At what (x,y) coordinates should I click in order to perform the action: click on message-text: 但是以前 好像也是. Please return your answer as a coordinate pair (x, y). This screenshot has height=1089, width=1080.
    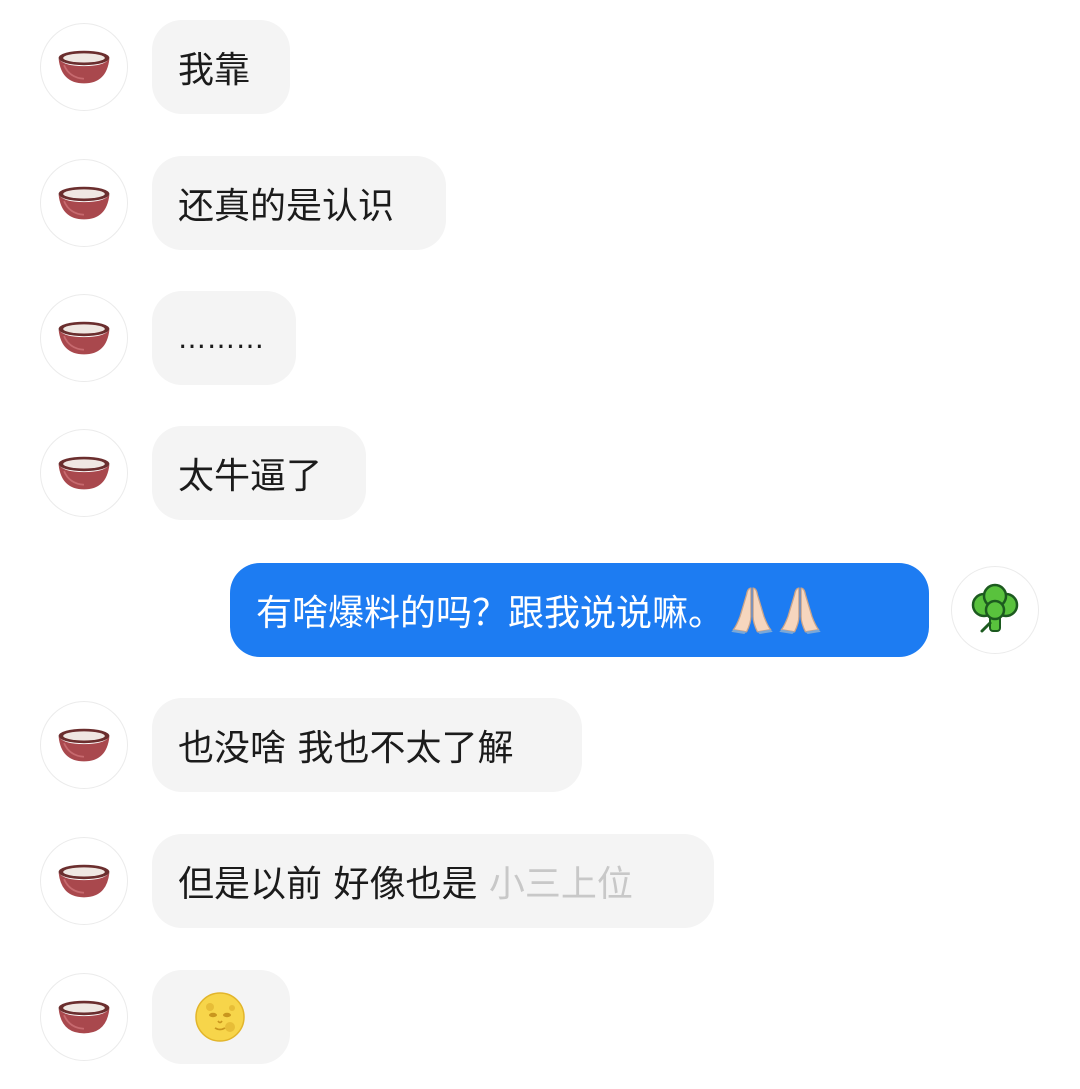
    Looking at the image, I should click on (333, 884).